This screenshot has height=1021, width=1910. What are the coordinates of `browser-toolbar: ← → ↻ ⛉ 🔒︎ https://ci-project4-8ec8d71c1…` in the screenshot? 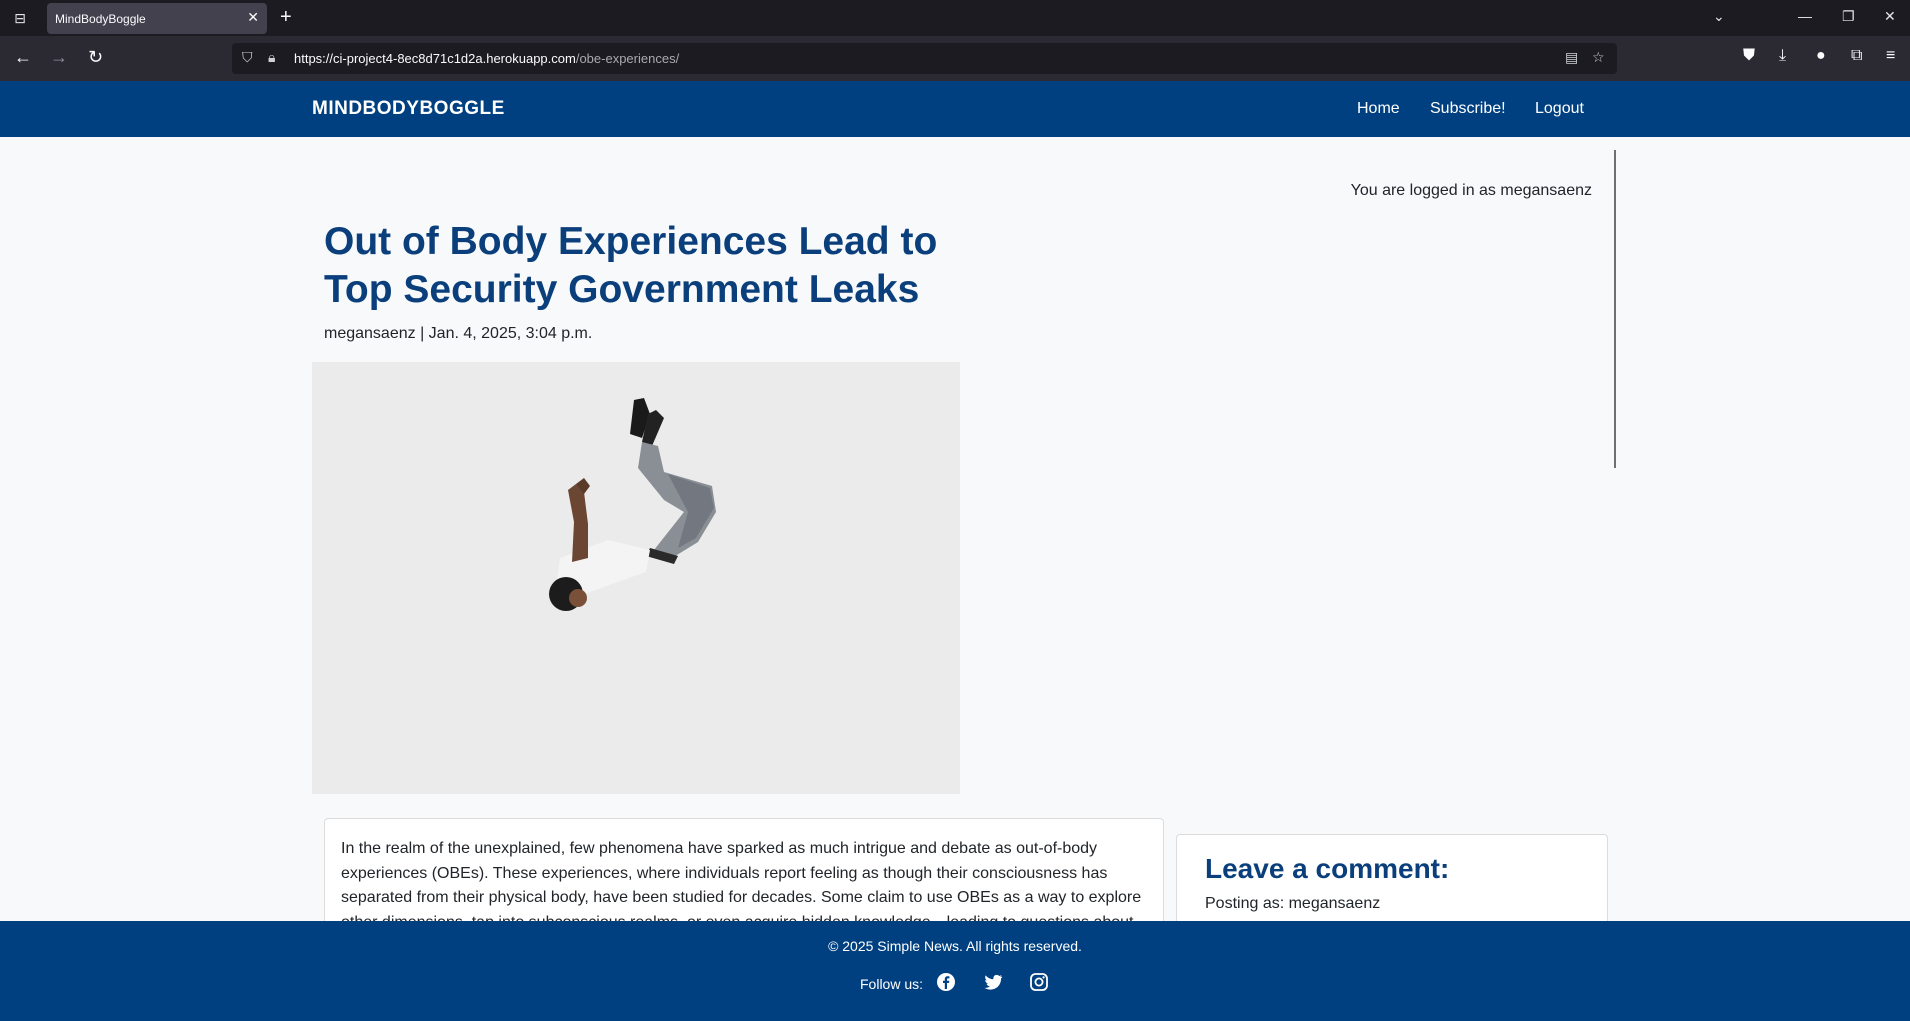 It's located at (955, 58).